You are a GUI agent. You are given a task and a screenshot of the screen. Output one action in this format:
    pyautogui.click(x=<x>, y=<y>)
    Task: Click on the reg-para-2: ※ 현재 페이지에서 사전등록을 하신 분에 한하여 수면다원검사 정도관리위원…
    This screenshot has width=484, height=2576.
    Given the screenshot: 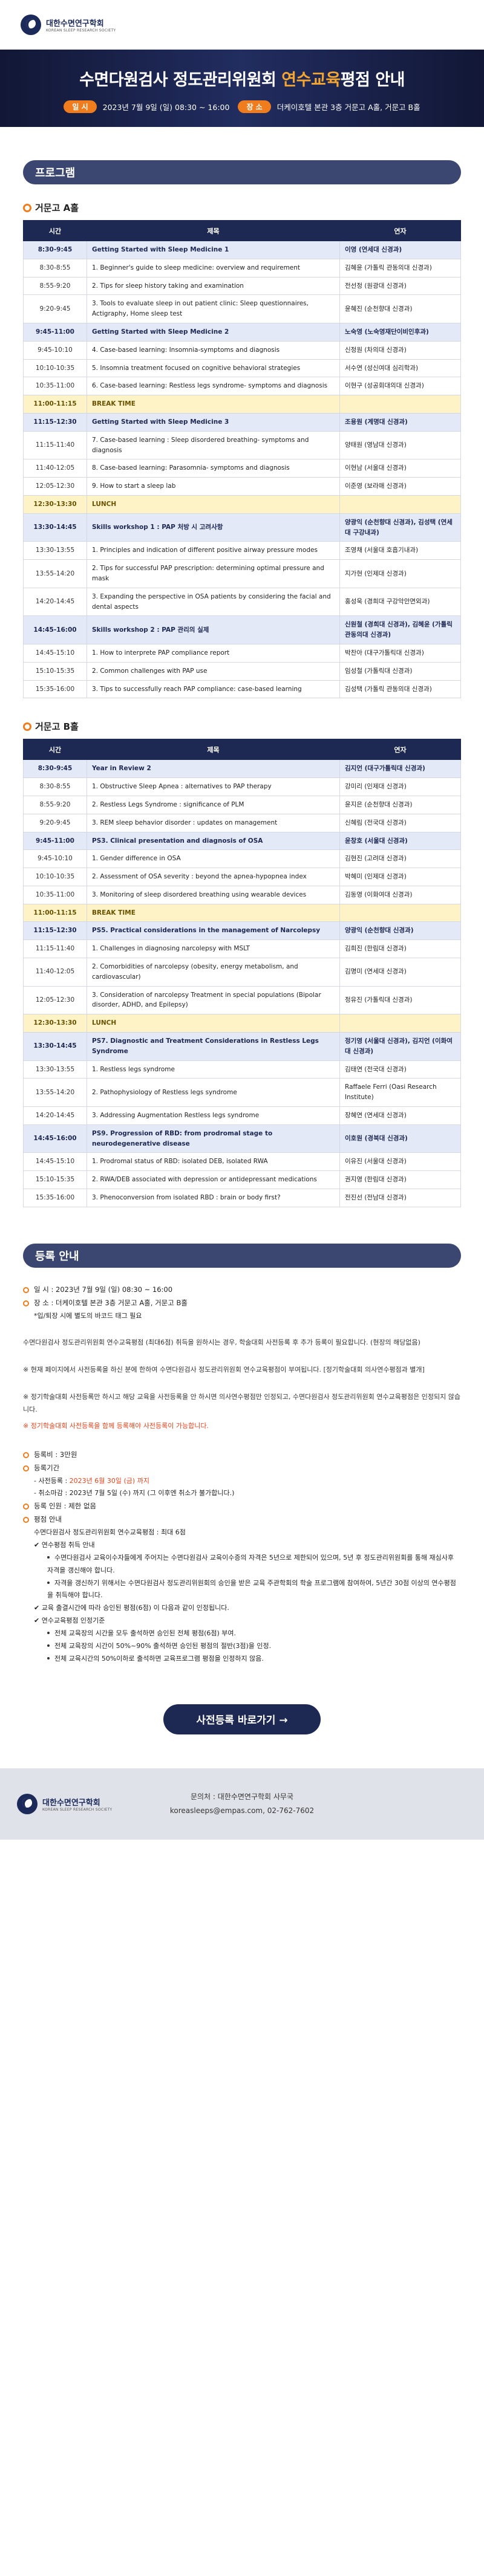 What is the action you would take?
    pyautogui.click(x=224, y=1370)
    